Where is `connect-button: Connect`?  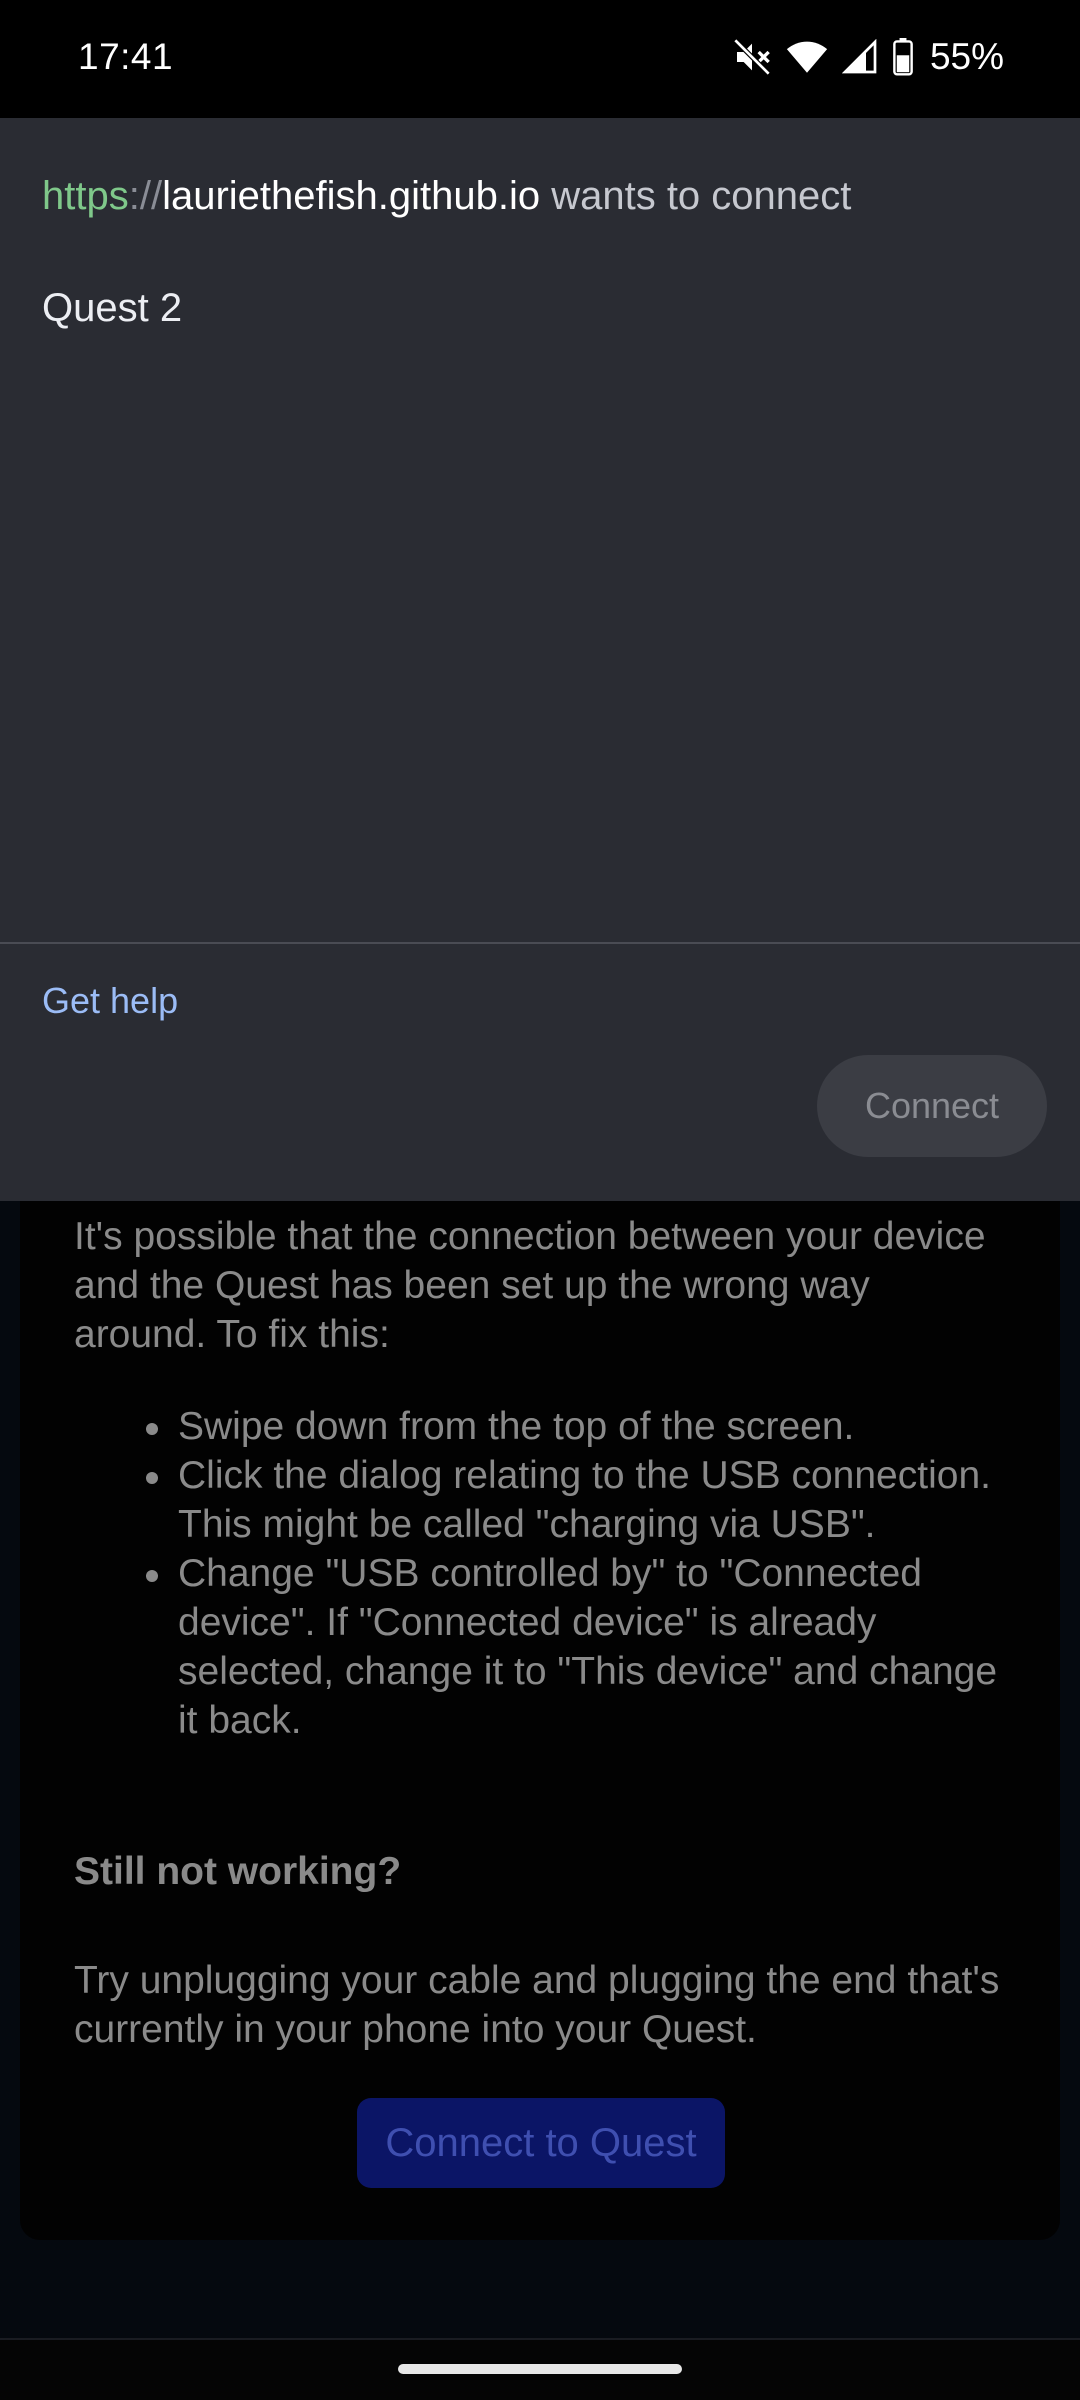 connect-button: Connect is located at coordinates (932, 1106).